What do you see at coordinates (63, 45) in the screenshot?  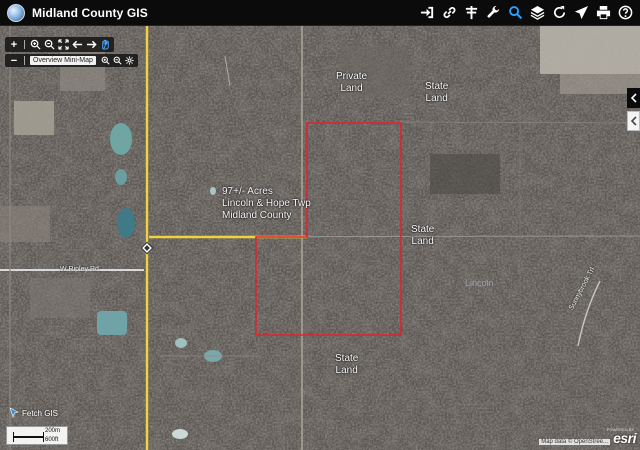 I see `full-extent-icon` at bounding box center [63, 45].